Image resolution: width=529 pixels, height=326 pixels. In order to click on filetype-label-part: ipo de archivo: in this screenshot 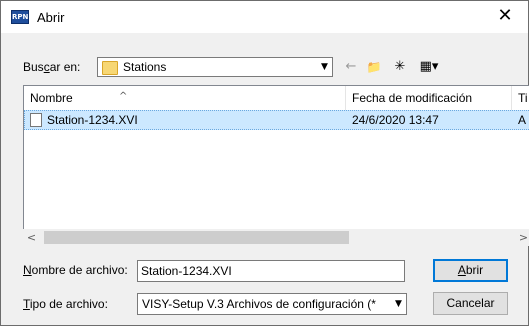, I will do `click(68, 304)`.